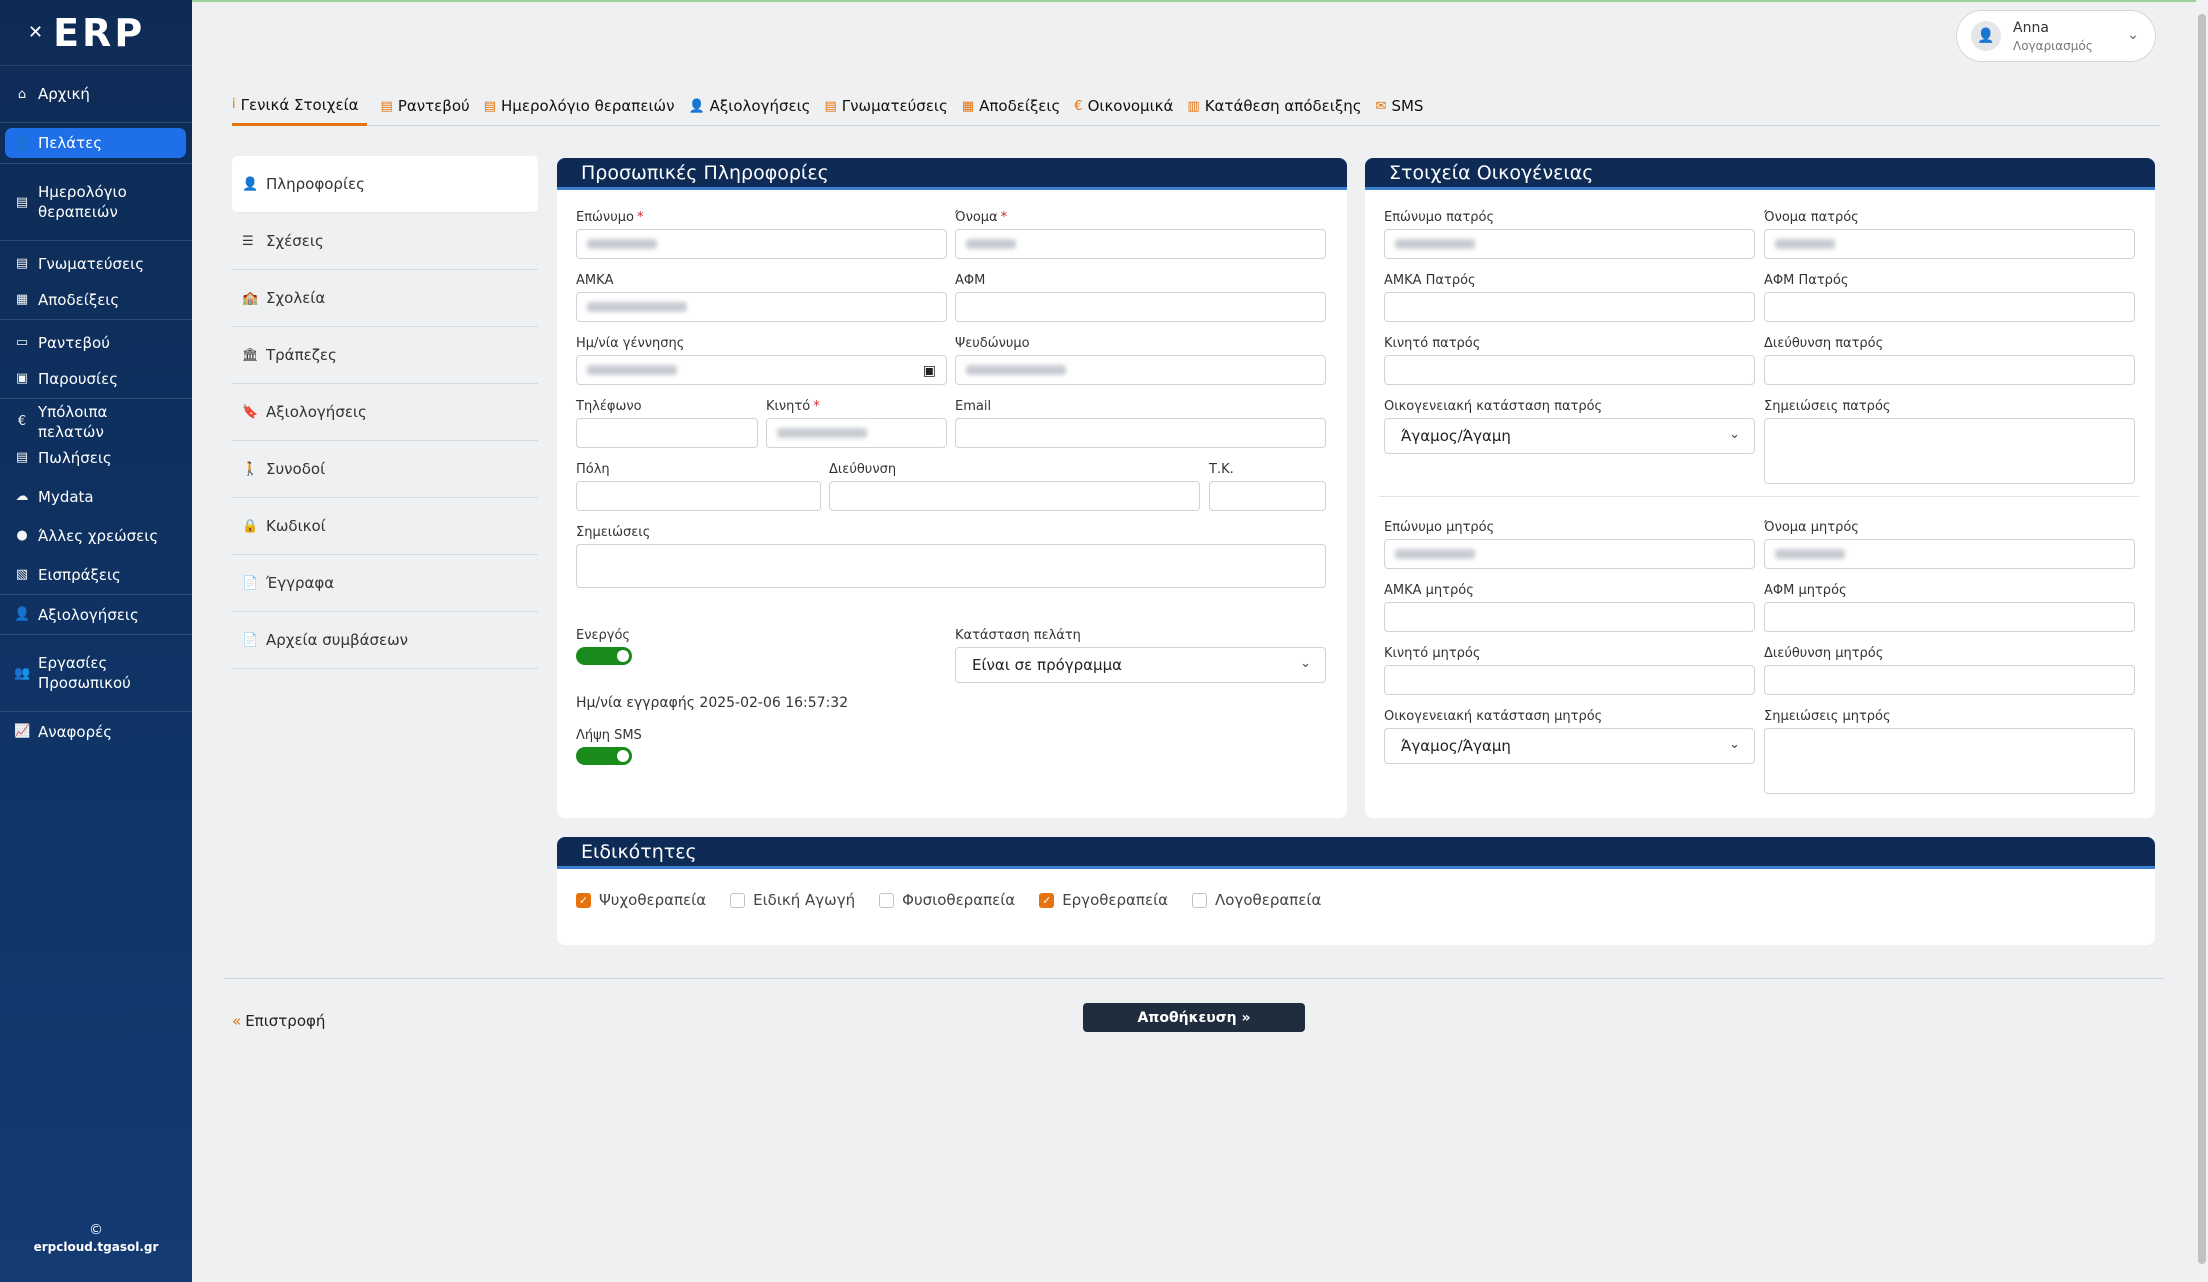 This screenshot has height=1282, width=2208. What do you see at coordinates (641, 900) in the screenshot?
I see `specialty-checkbox-0: ✓ Ψυχοθεραπεία` at bounding box center [641, 900].